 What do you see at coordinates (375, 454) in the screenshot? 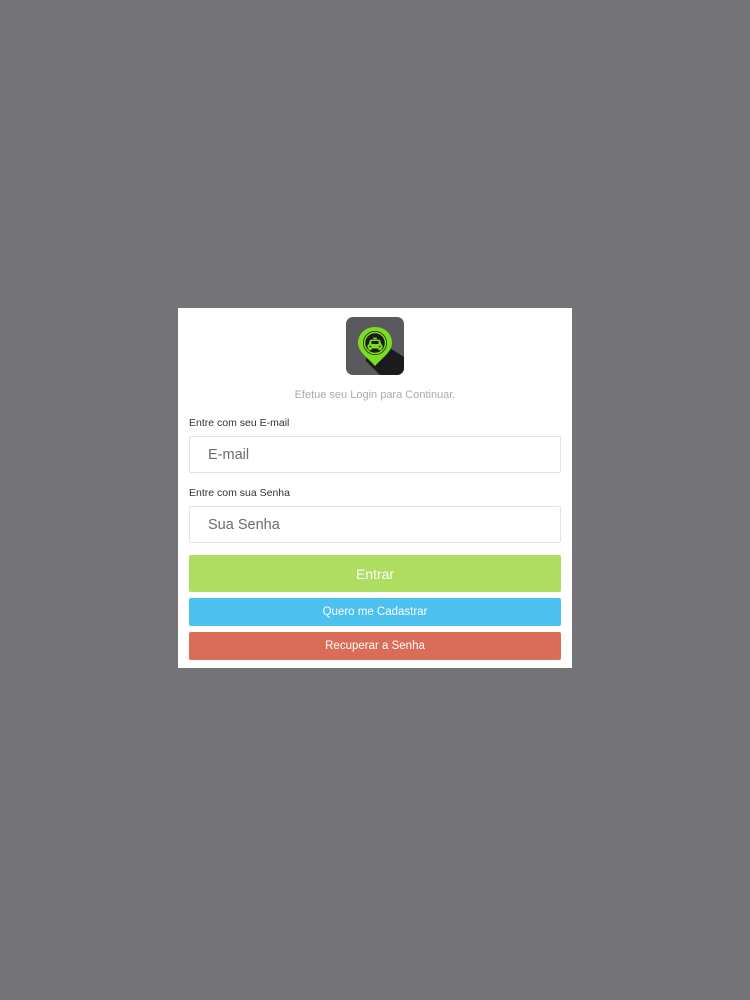
I see `email-field` at bounding box center [375, 454].